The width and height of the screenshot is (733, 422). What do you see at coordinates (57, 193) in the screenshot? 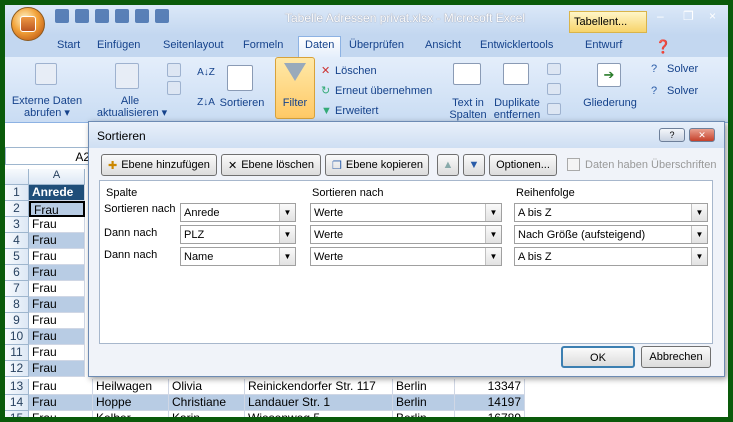
I see `header-cell-anrede: Anrede` at bounding box center [57, 193].